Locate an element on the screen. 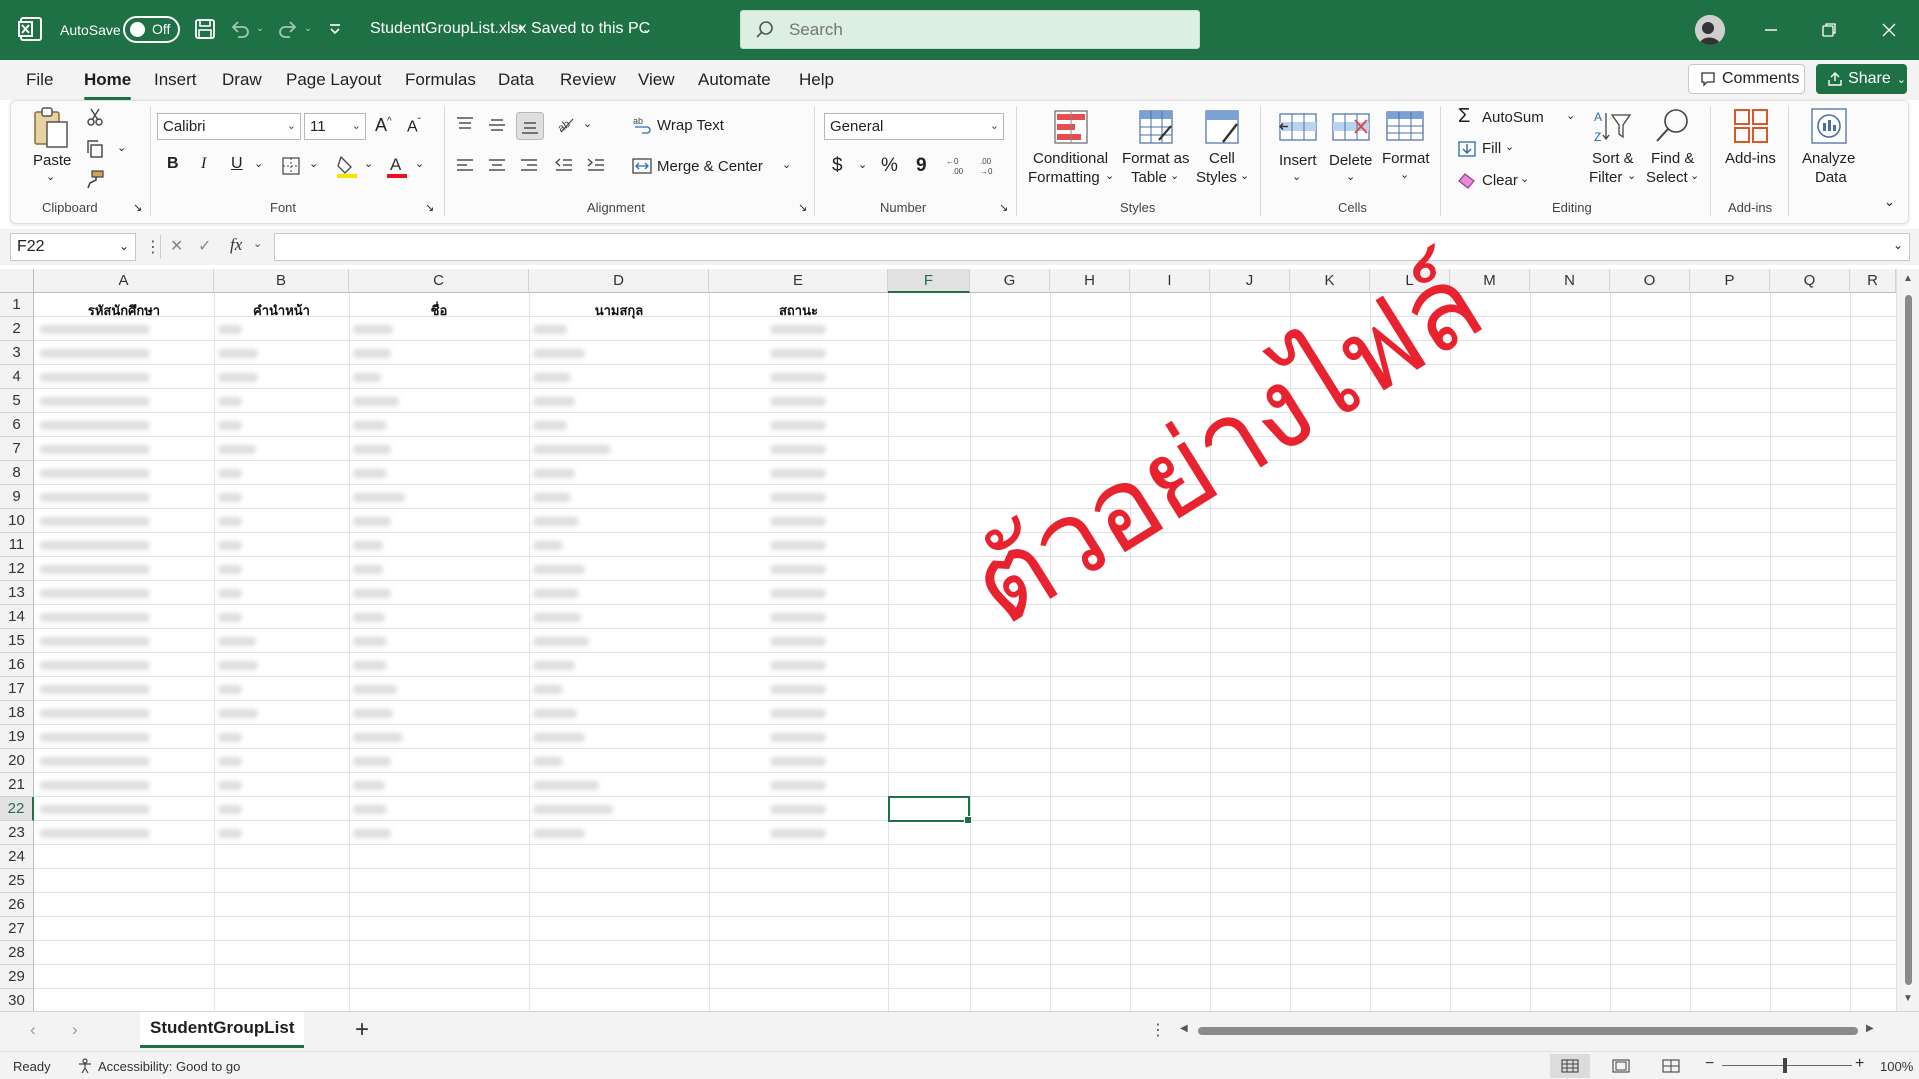 This screenshot has height=1079, width=1919. row-header-6: 6 is located at coordinates (17, 425).